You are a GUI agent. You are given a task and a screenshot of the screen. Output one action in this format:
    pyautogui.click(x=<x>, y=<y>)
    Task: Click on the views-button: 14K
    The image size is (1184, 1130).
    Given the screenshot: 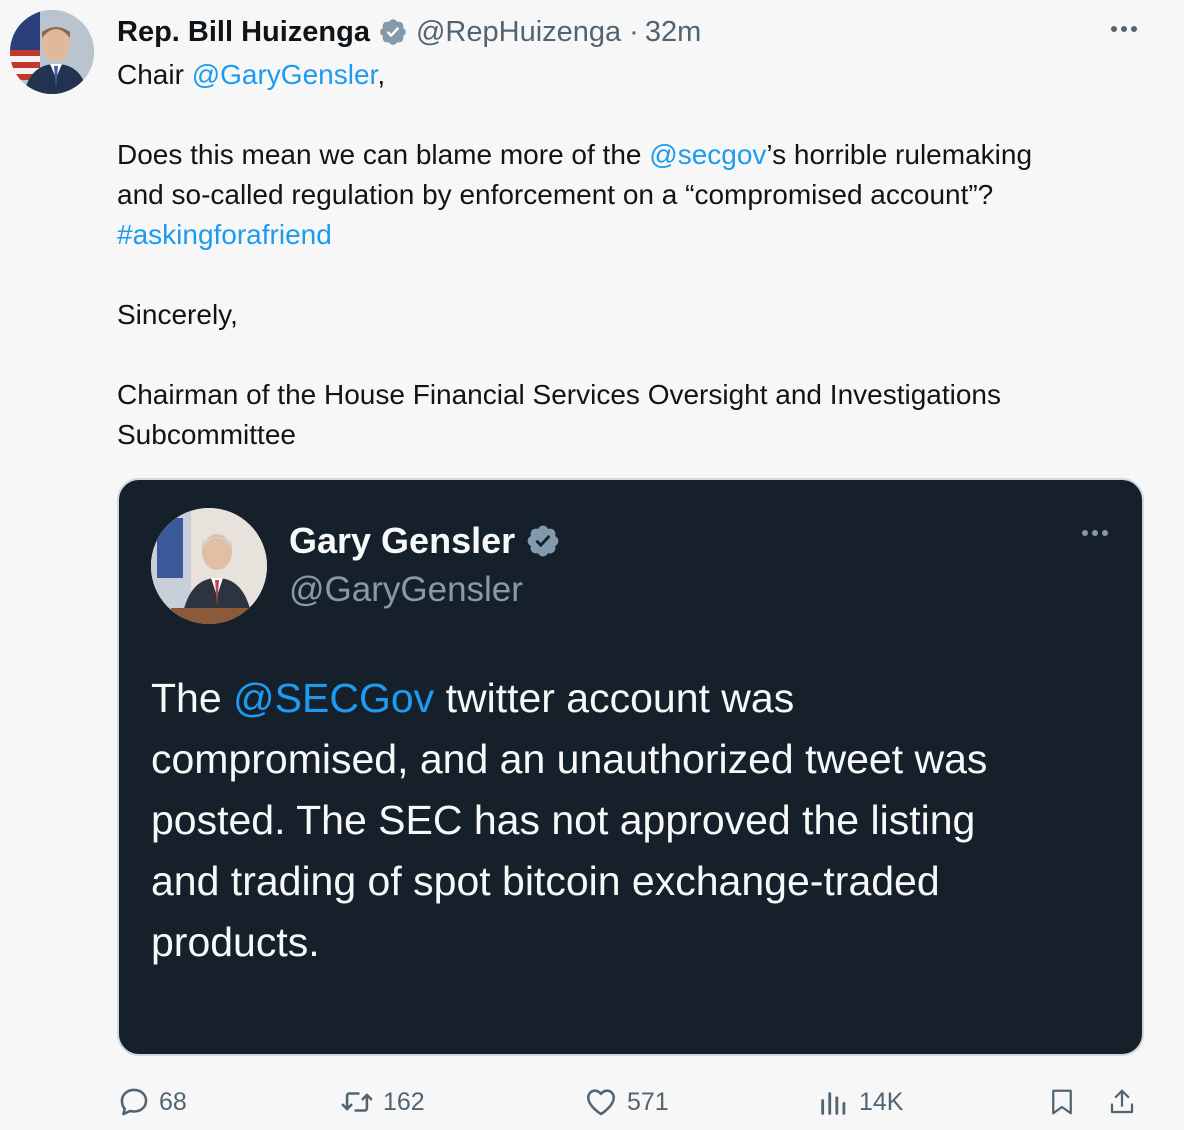 What is the action you would take?
    pyautogui.click(x=860, y=1102)
    